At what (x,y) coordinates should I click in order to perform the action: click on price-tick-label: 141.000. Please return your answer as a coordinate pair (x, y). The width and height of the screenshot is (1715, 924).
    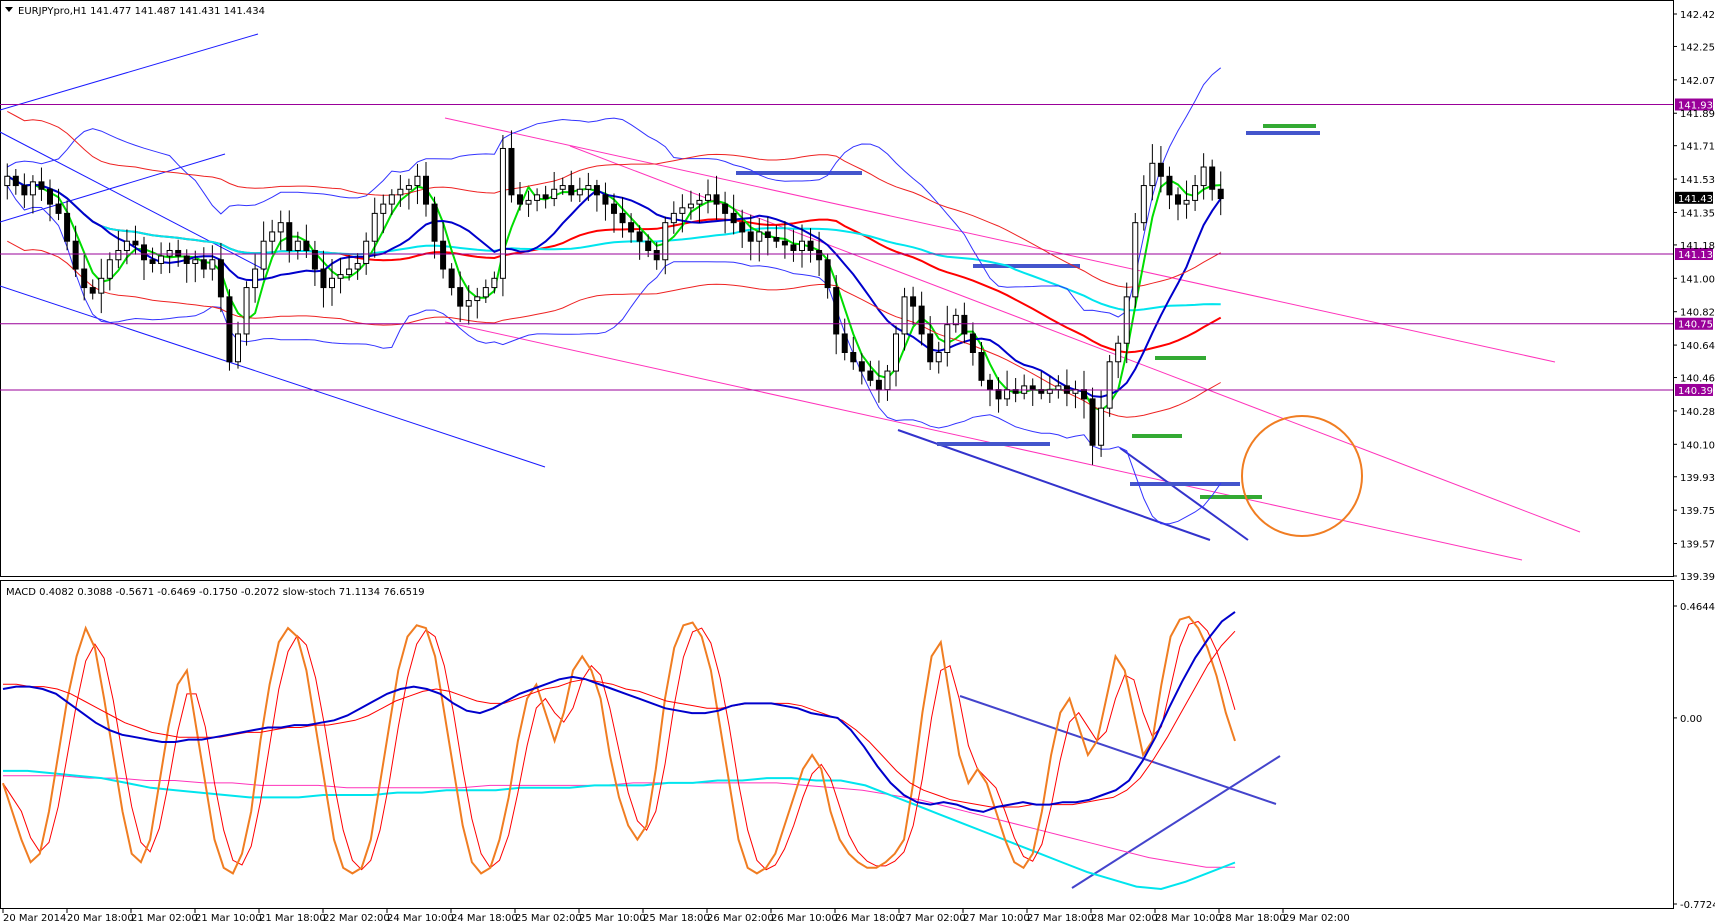
    Looking at the image, I should click on (1697, 279).